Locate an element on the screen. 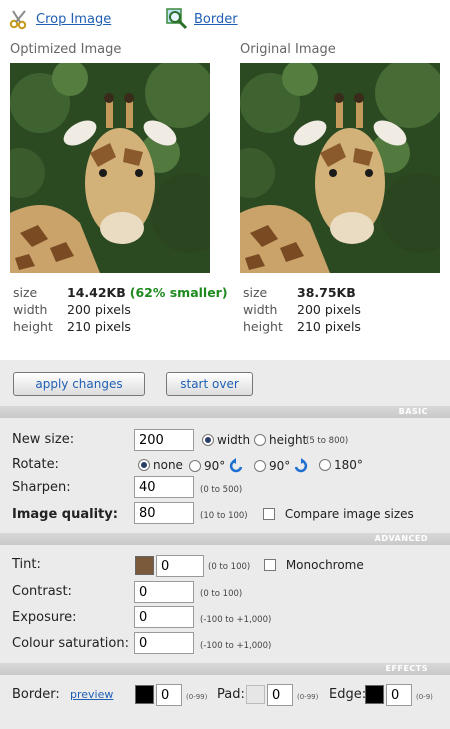 The image size is (450, 729). section-basic-header: BASIC is located at coordinates (225, 412).